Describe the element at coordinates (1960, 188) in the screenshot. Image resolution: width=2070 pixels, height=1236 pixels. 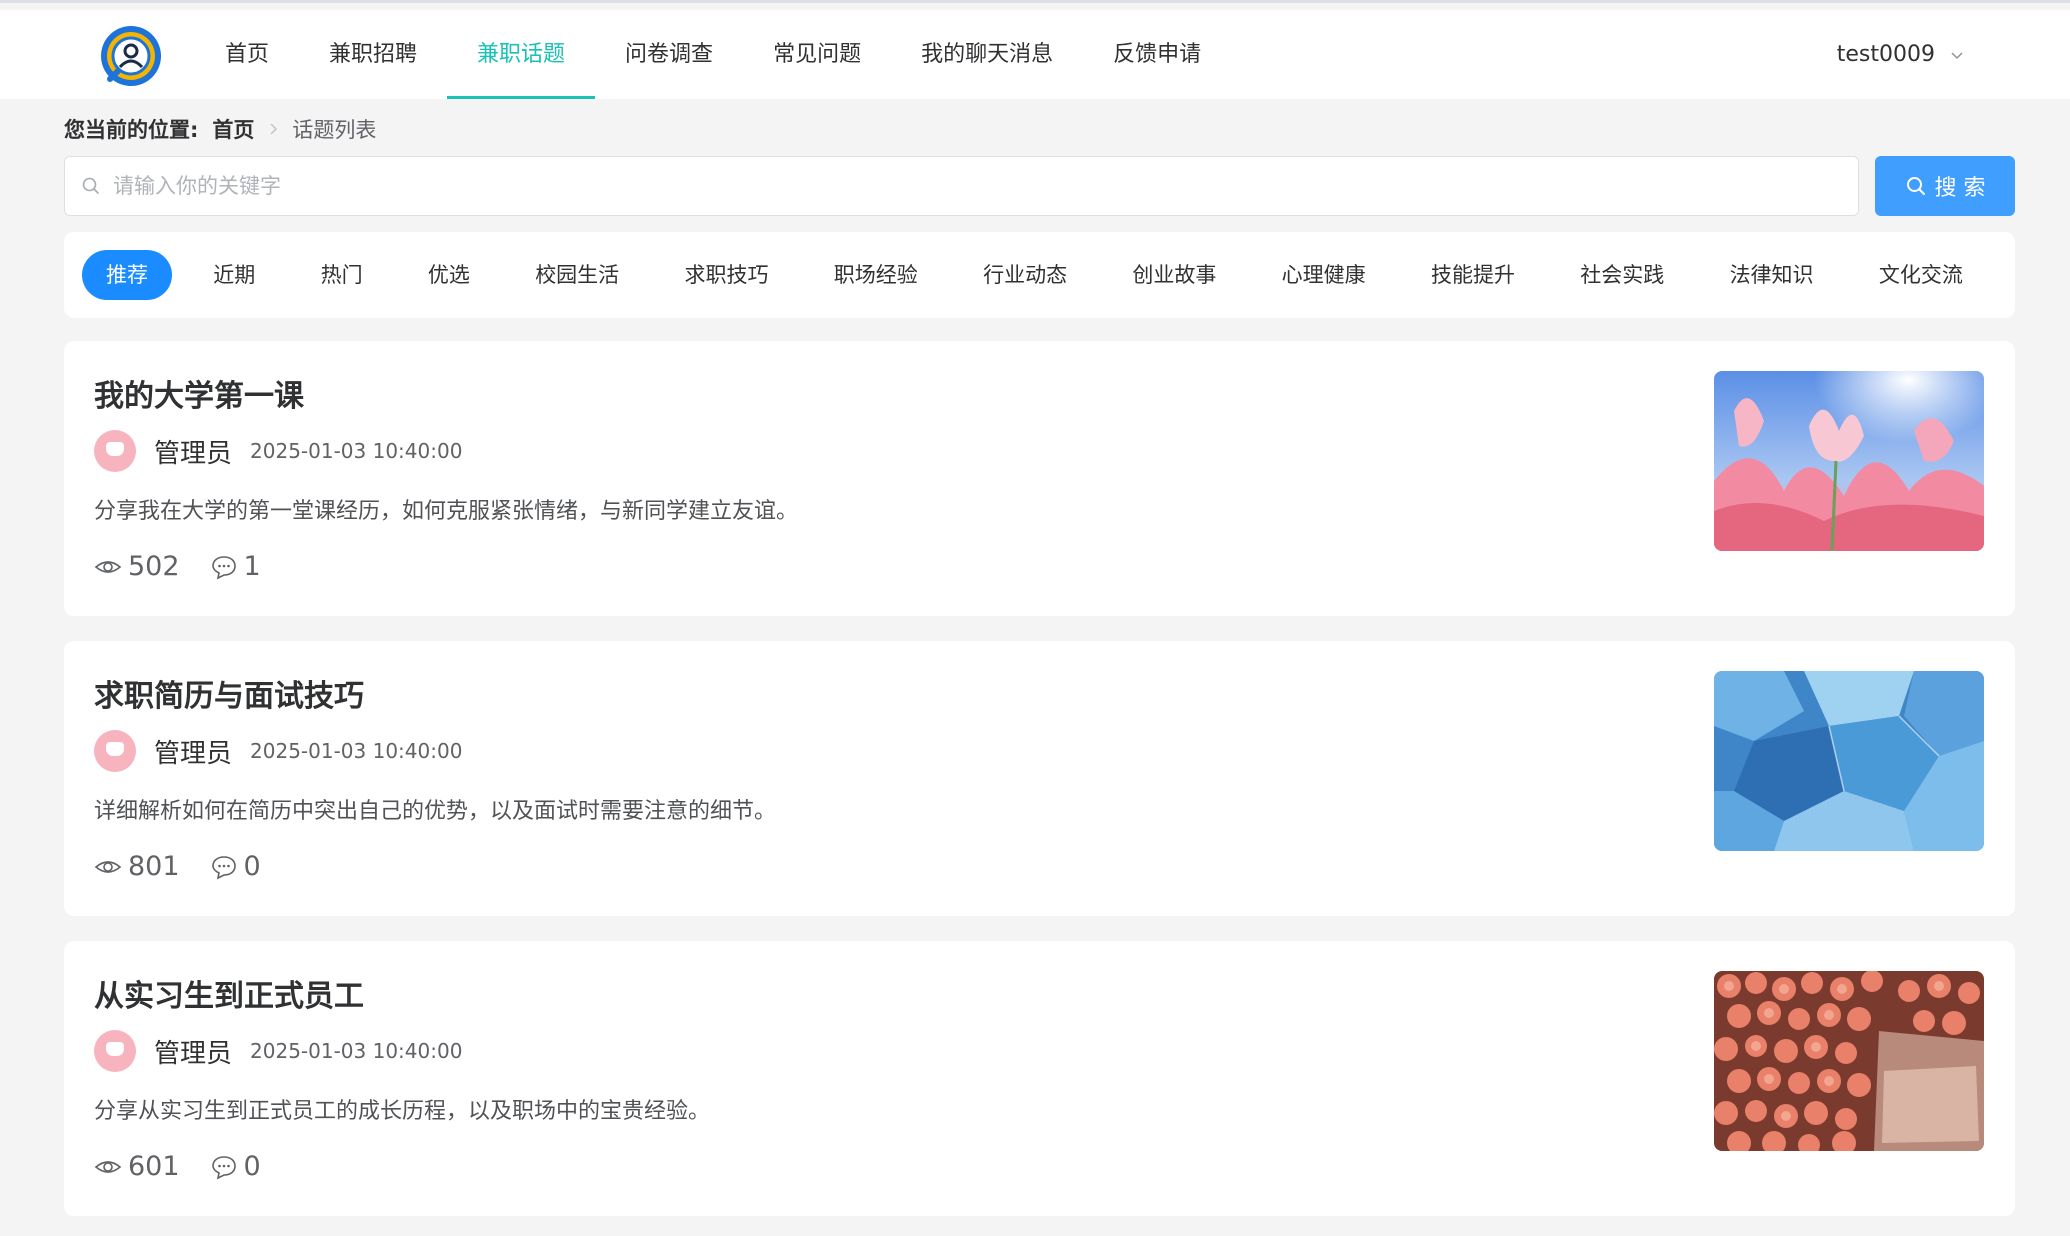
I see `search-button-label: 搜 索` at that location.